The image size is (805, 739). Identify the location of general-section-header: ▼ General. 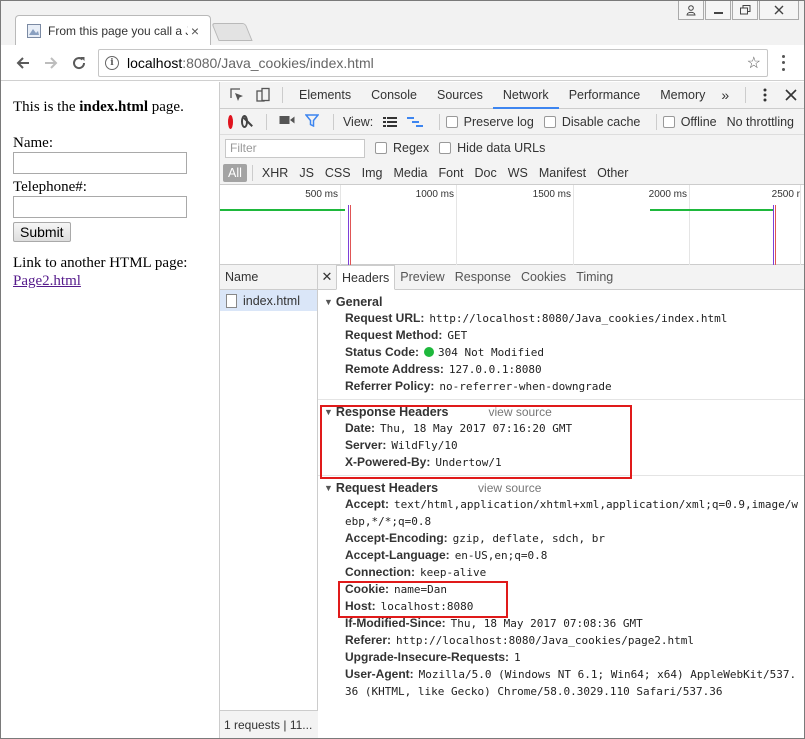
(564, 302).